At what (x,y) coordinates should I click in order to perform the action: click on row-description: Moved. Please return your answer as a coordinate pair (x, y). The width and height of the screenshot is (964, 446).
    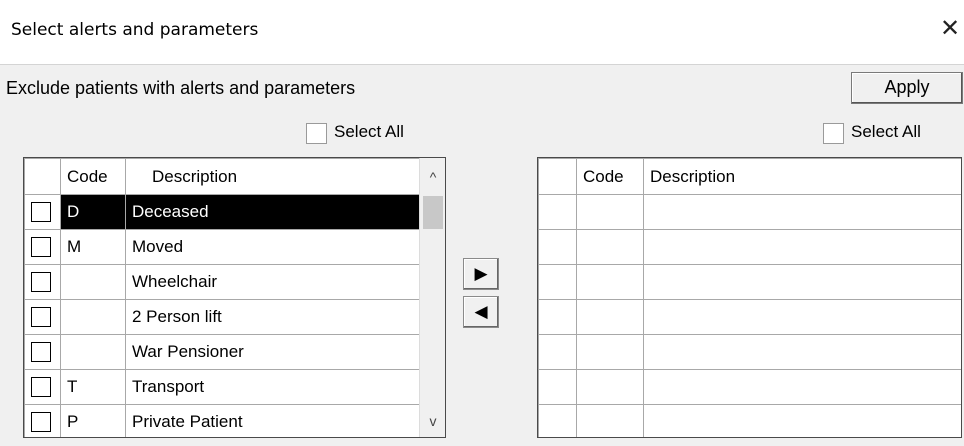
    Looking at the image, I should click on (273, 247).